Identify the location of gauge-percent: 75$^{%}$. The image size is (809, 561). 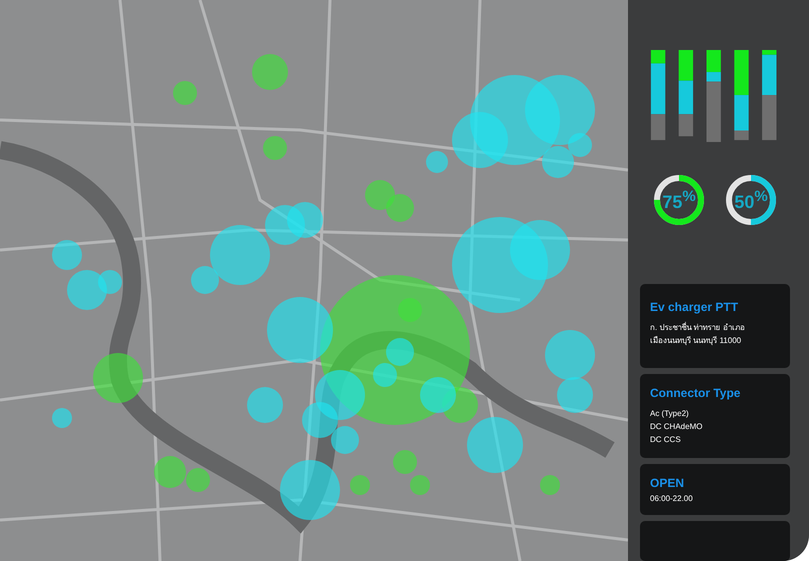
(679, 200).